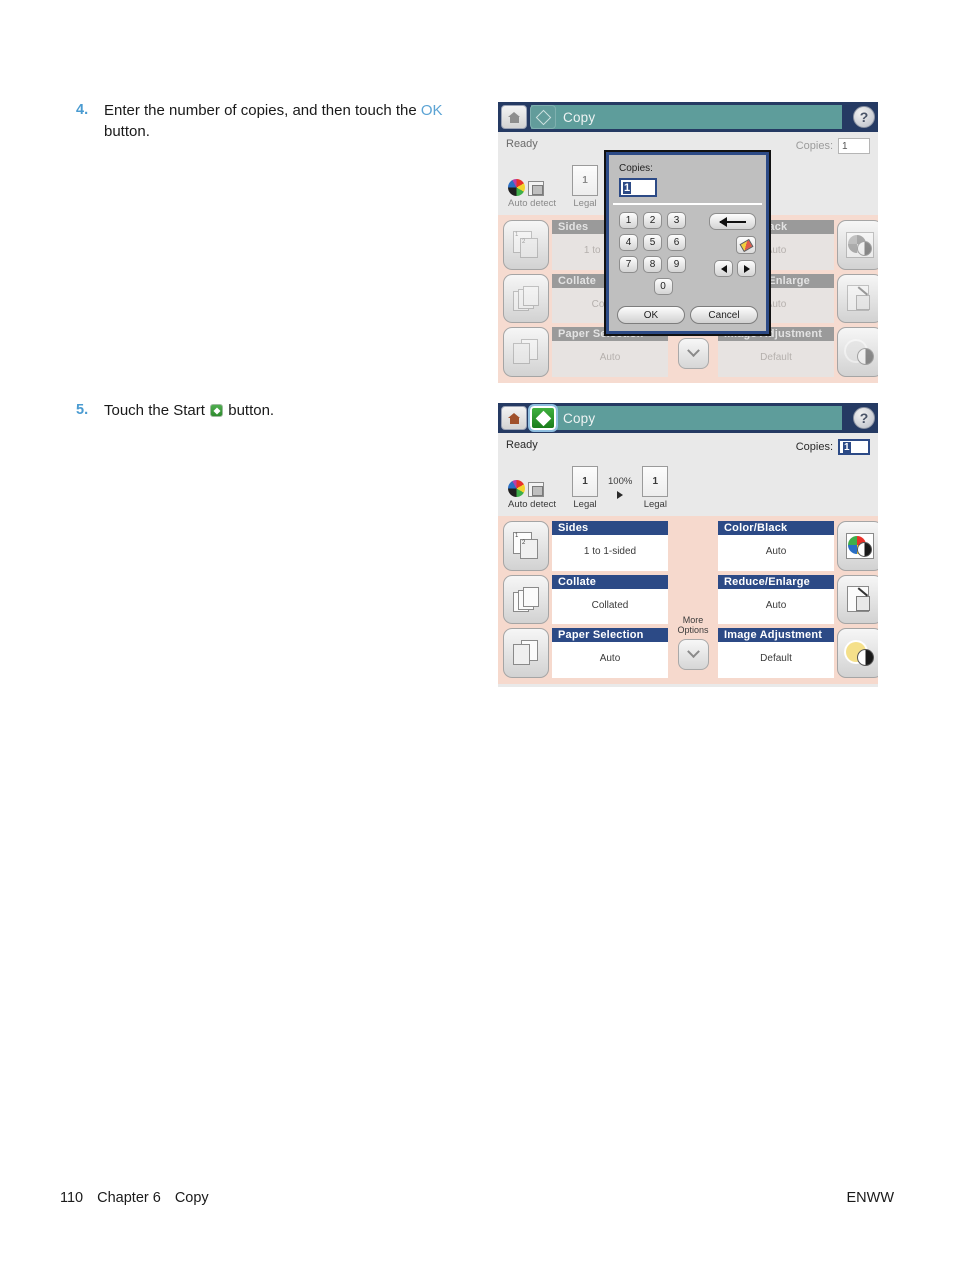 Image resolution: width=954 pixels, height=1270 pixels. Describe the element at coordinates (676, 242) in the screenshot. I see `key-6: 6` at that location.